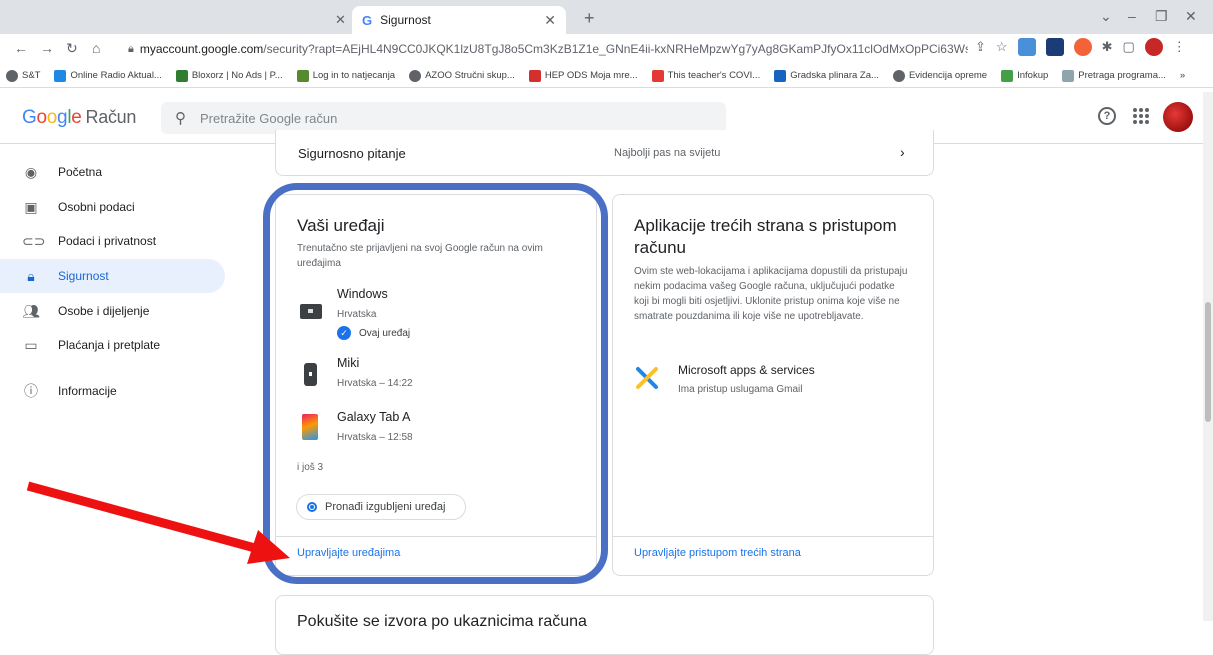 The image size is (1213, 655). I want to click on sidebar-item-sigurnost: 🔒︎ Sigurnost, so click(112, 276).